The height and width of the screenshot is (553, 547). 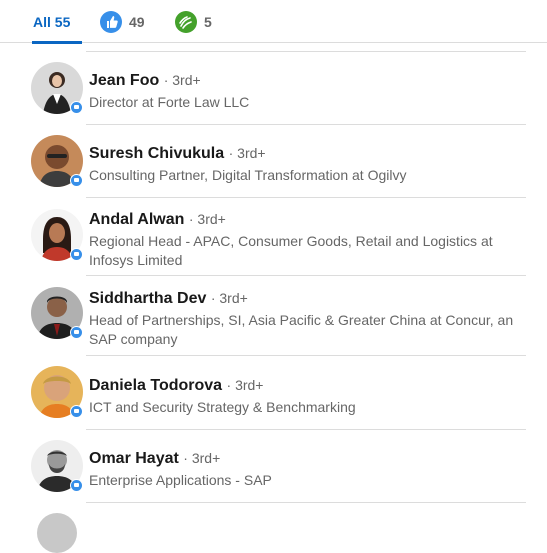 I want to click on like-icon, so click(x=111, y=21).